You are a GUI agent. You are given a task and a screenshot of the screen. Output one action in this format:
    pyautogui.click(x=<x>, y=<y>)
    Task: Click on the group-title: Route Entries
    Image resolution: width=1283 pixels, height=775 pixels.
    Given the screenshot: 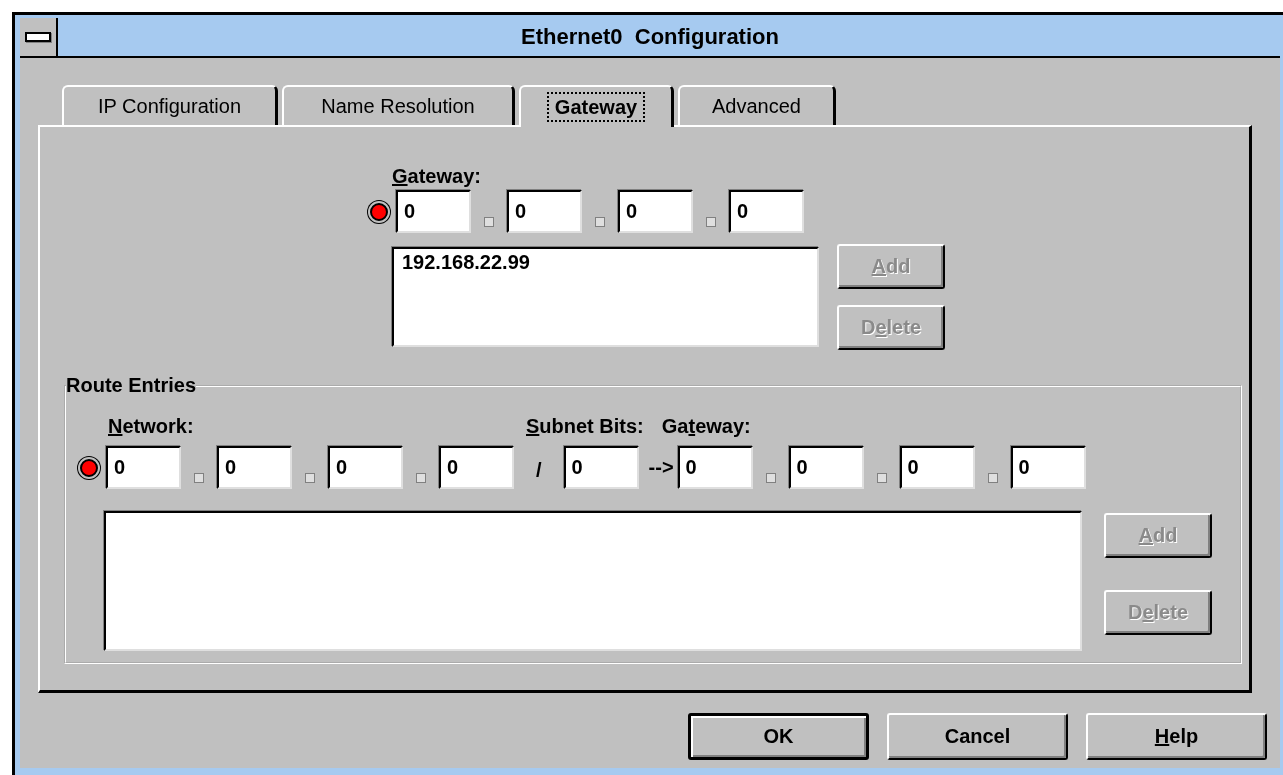 What is the action you would take?
    pyautogui.click(x=131, y=385)
    